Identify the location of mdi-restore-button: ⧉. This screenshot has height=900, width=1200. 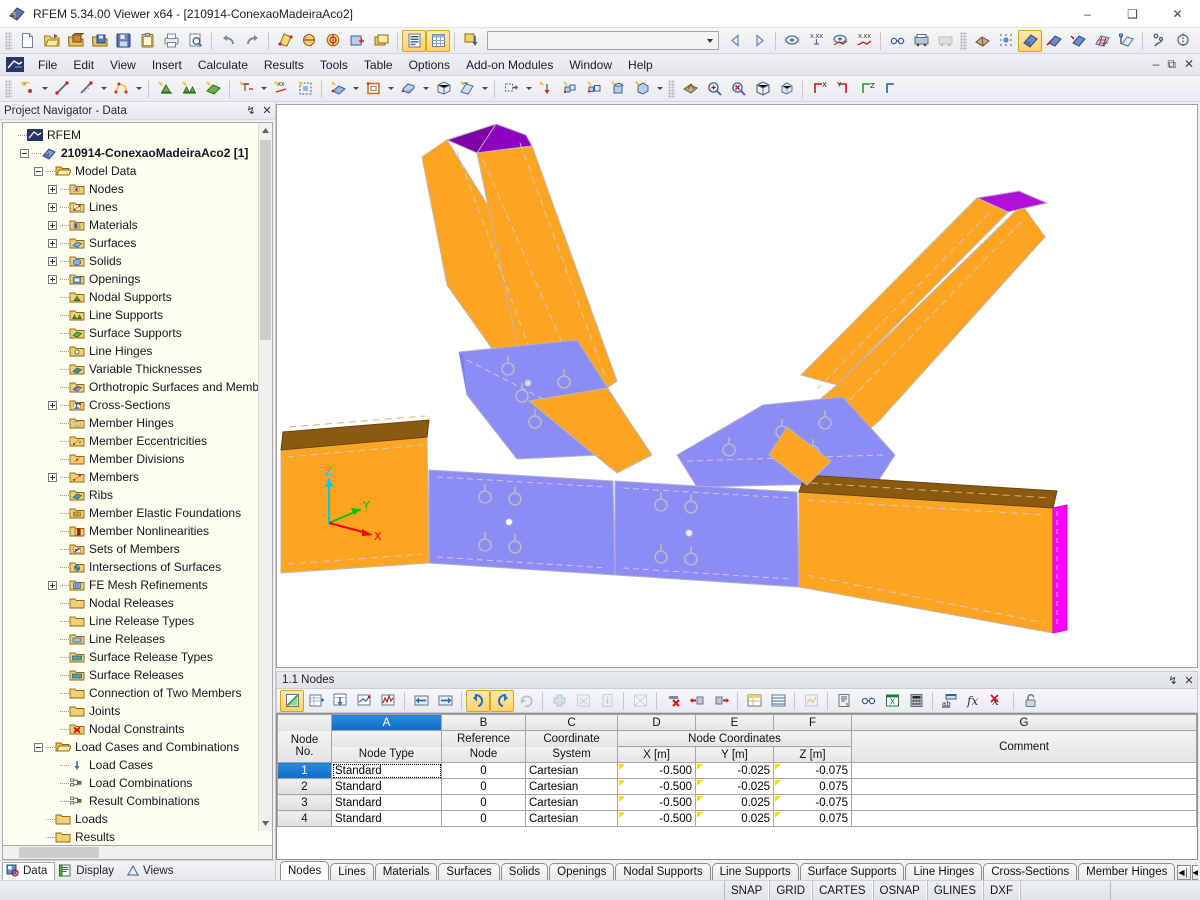
(1171, 65).